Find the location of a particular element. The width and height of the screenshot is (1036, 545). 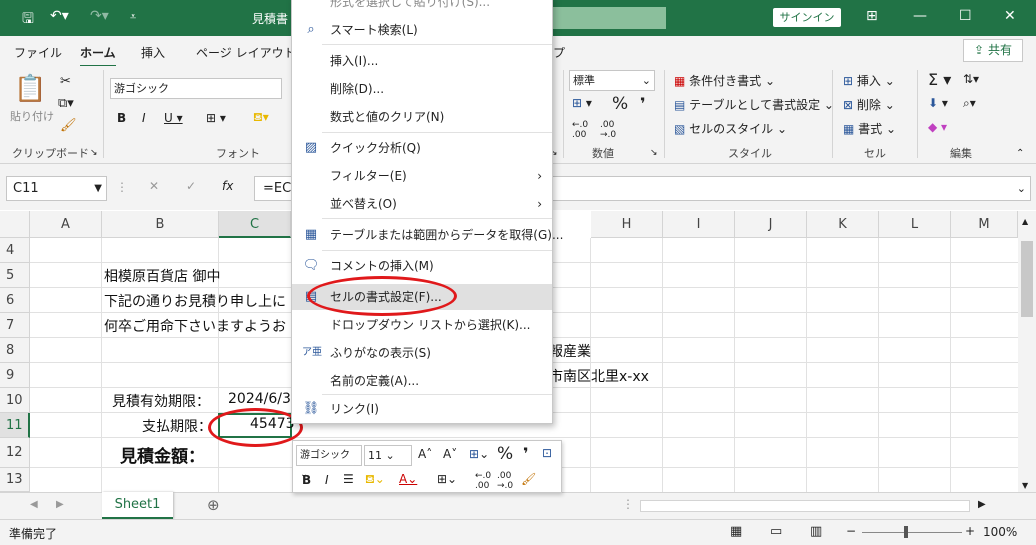

insert-cells-button: ⊞ 挿入 ⌄ is located at coordinates (869, 80).